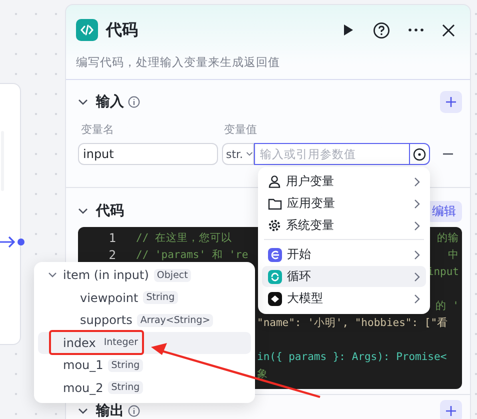 The image size is (477, 419). Describe the element at coordinates (240, 129) in the screenshot. I see `column-label: 变量值` at that location.